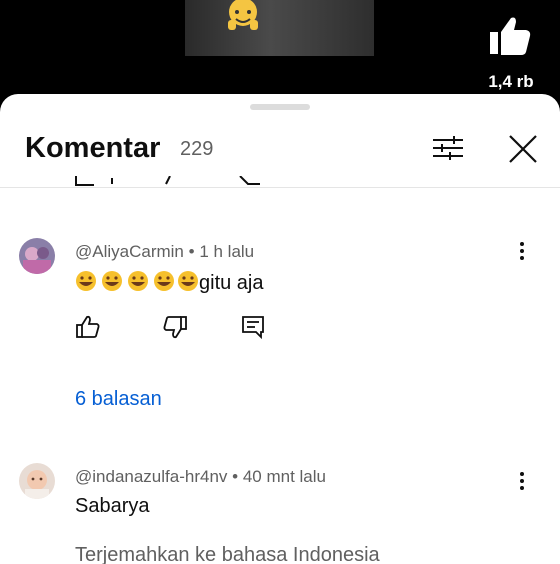 The image size is (560, 564). Describe the element at coordinates (448, 148) in the screenshot. I see `sort-filter-icon` at that location.